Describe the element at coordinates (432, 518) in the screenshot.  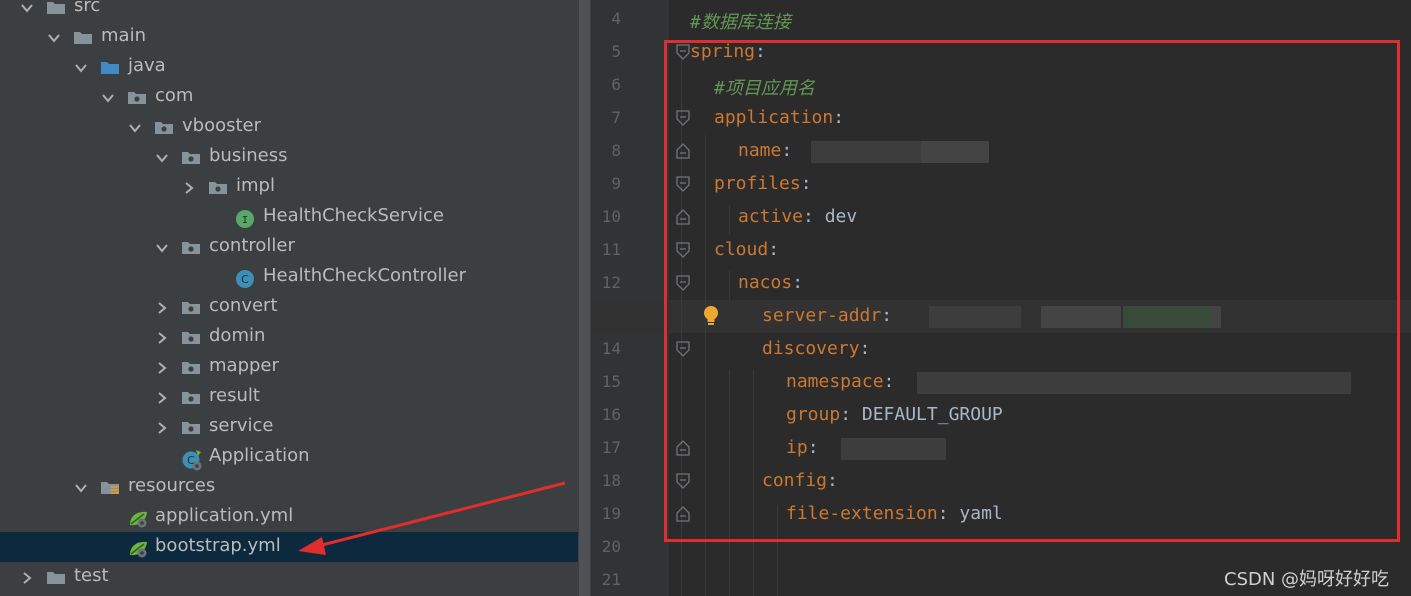
I see `annotation-arrow` at that location.